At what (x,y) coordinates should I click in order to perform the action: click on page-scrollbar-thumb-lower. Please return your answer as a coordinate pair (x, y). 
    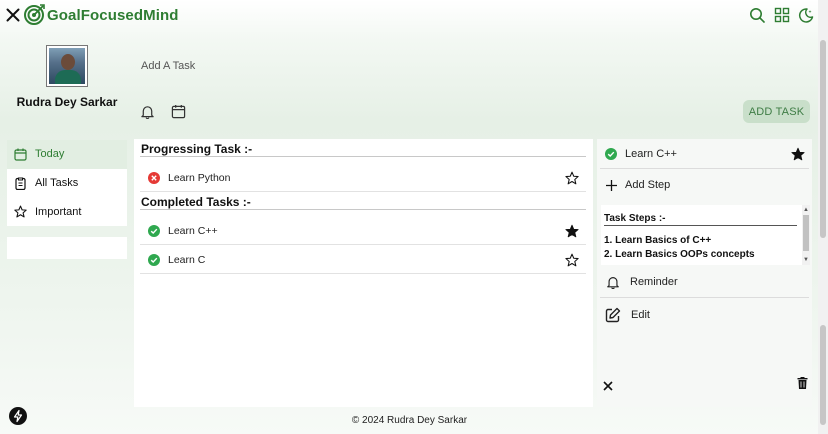
    Looking at the image, I should click on (823, 375).